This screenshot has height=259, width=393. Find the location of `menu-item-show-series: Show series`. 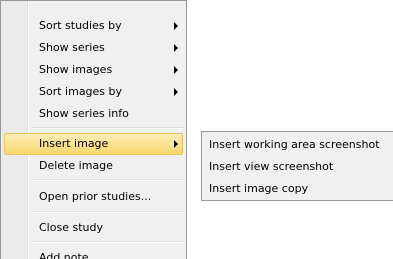

menu-item-show-series: Show series is located at coordinates (93, 48).